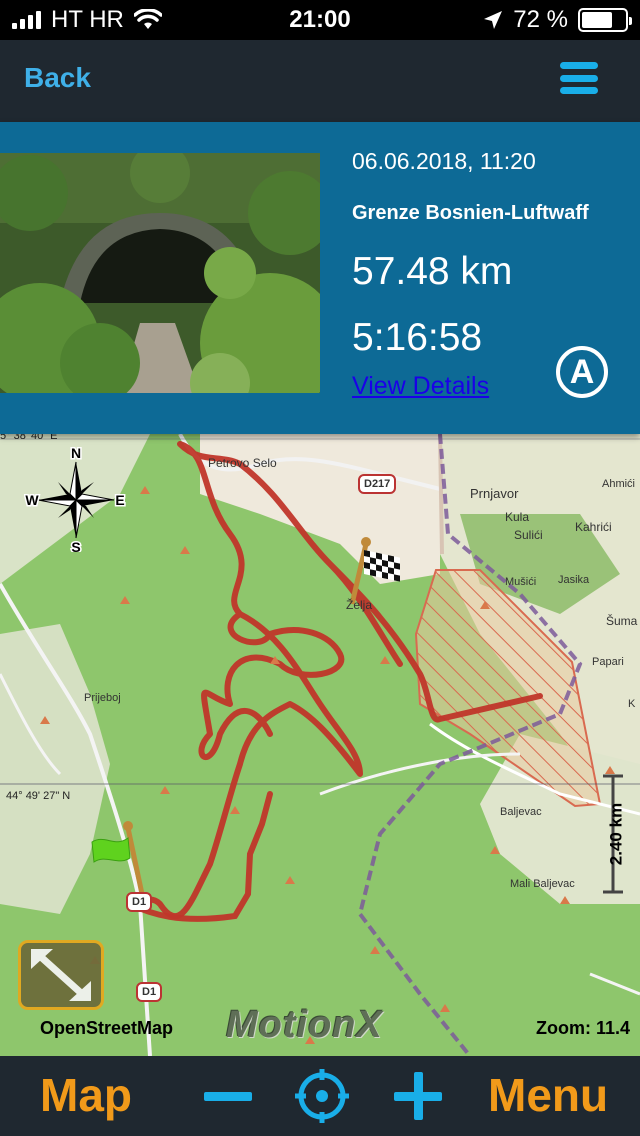 Image resolution: width=640 pixels, height=1136 pixels. I want to click on expand-map-icon, so click(61, 975).